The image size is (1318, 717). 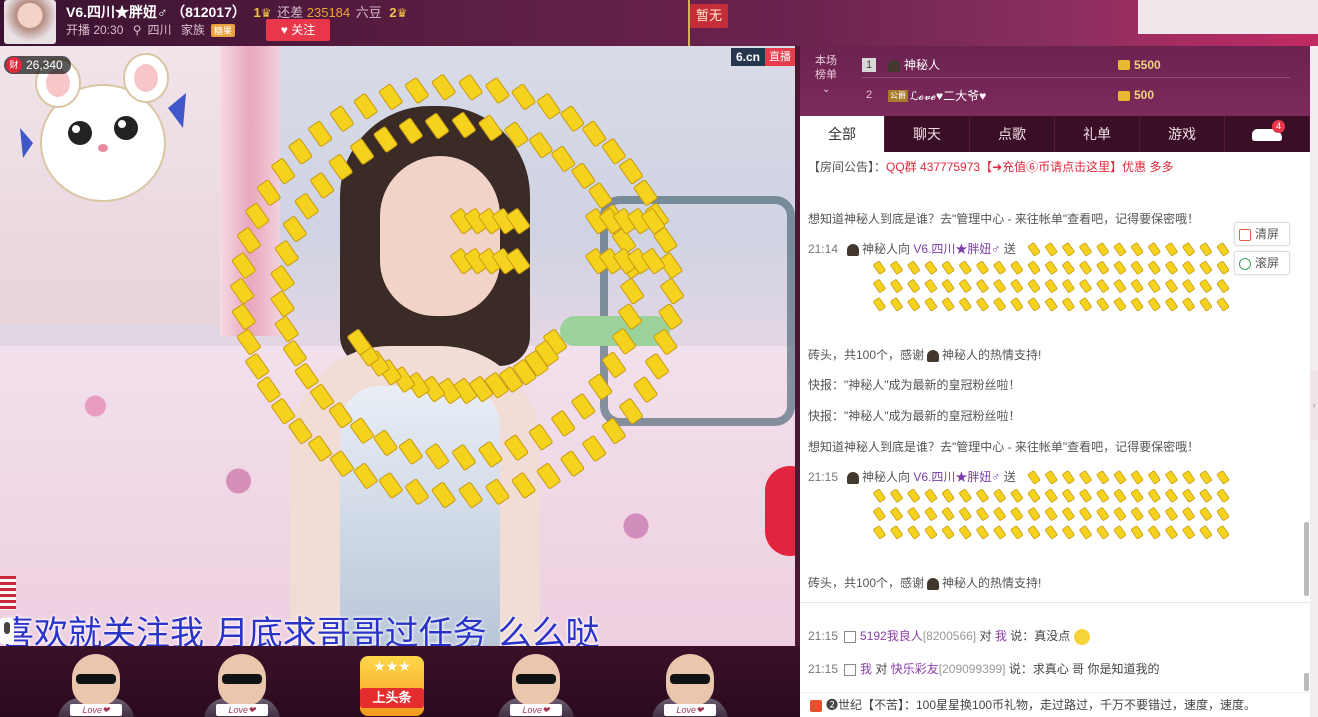 I want to click on msg-target: 快乐彩友, so click(x=915, y=669).